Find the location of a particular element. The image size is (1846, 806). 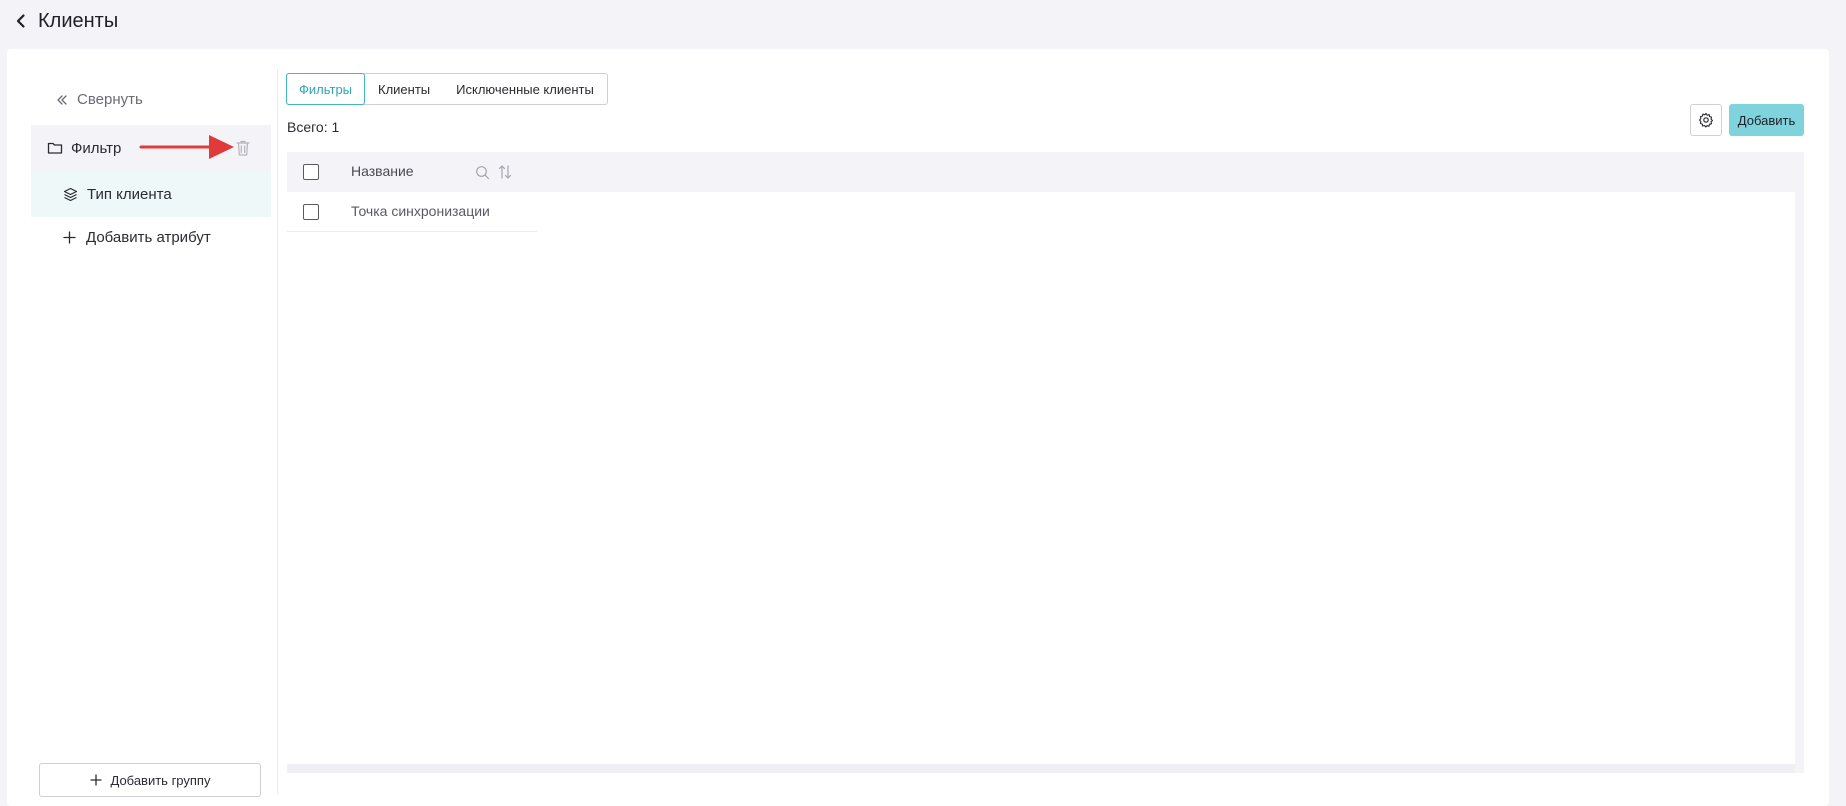

vertical-scrollbar is located at coordinates (1799, 478).